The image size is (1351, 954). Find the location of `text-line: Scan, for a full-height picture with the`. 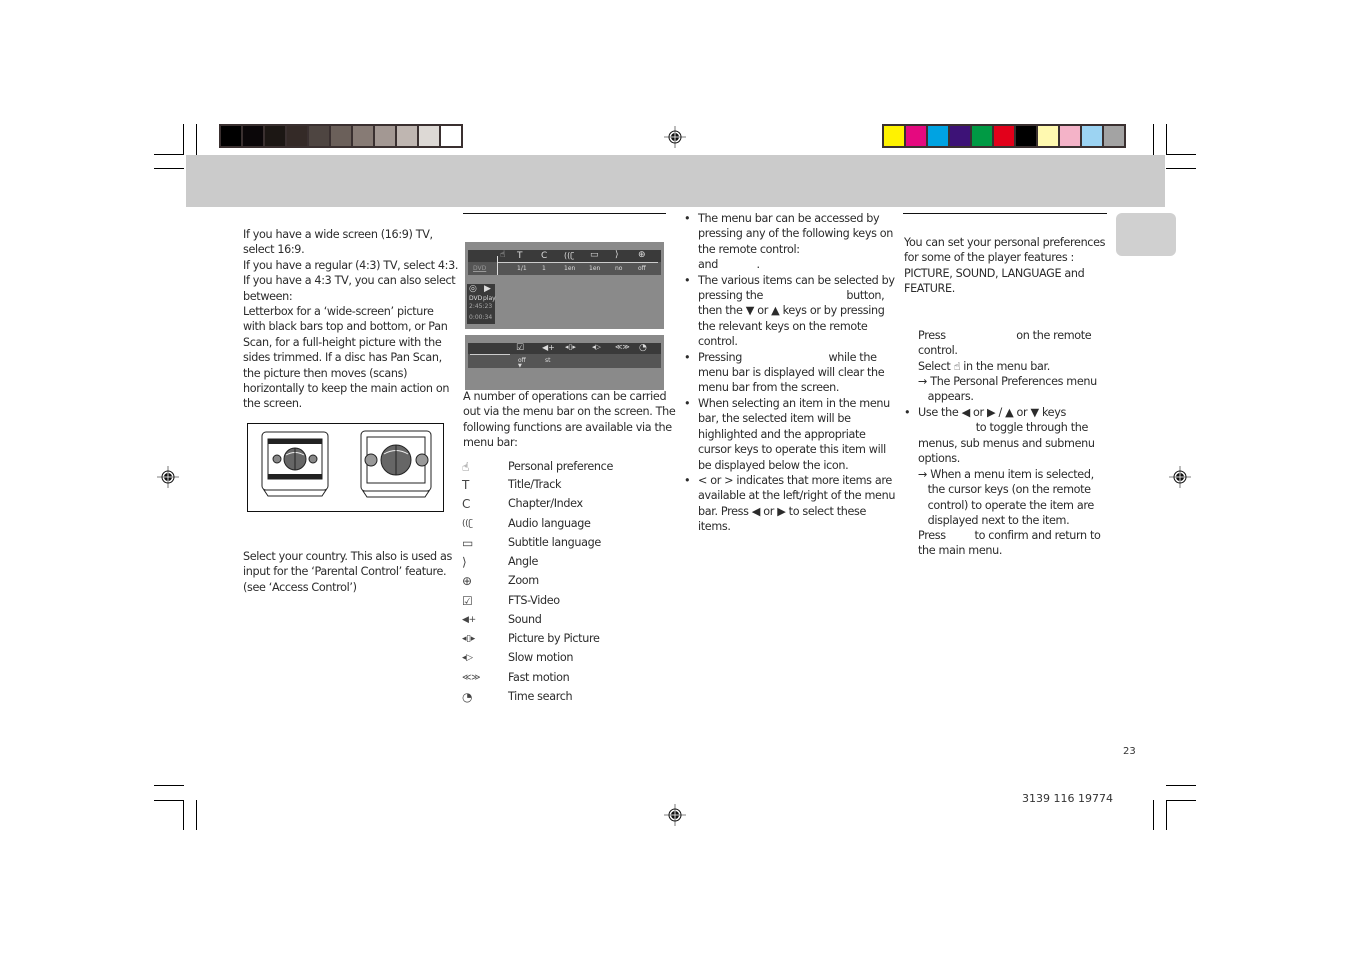

text-line: Scan, for a full-height picture with the is located at coordinates (342, 342).